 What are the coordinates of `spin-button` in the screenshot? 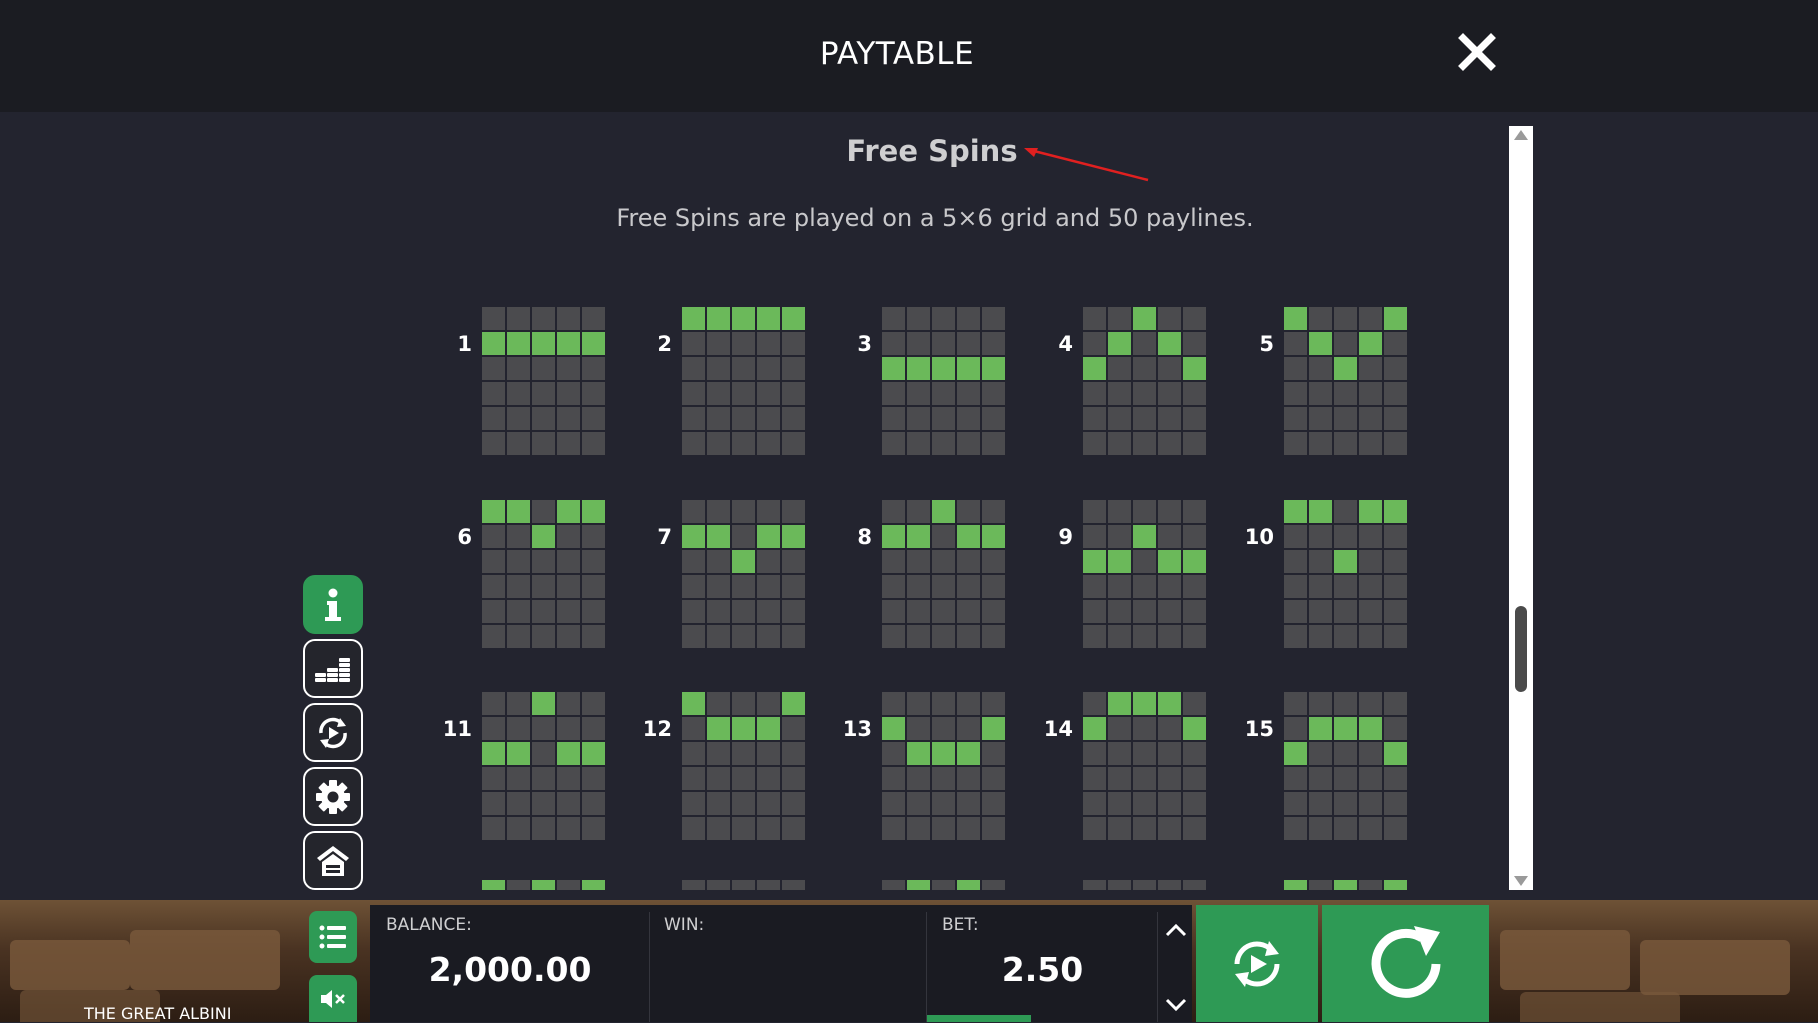 It's located at (1405, 963).